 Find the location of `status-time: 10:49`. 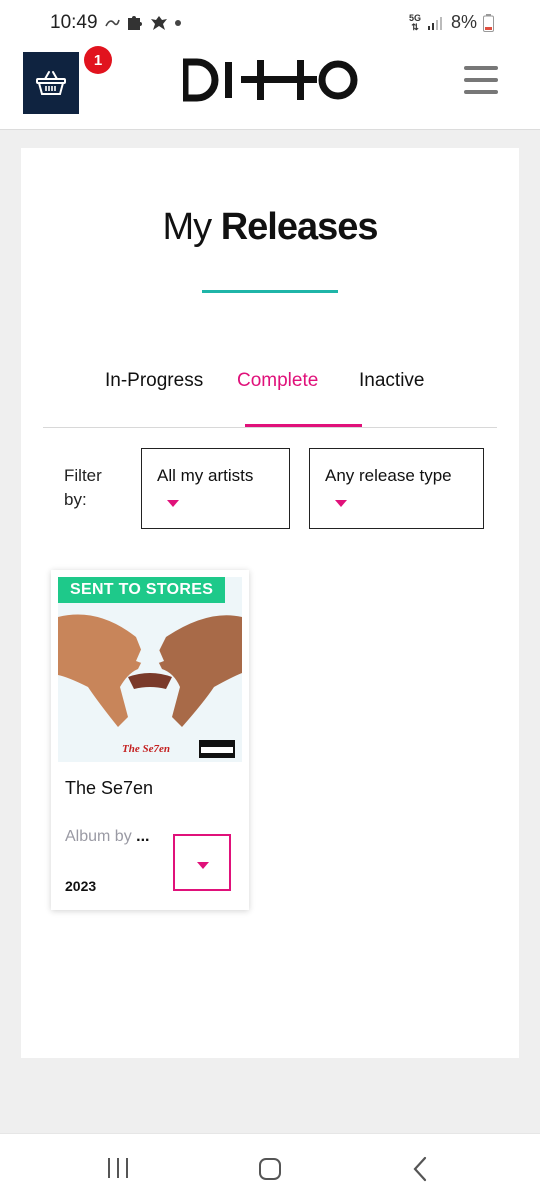

status-time: 10:49 is located at coordinates (74, 22).